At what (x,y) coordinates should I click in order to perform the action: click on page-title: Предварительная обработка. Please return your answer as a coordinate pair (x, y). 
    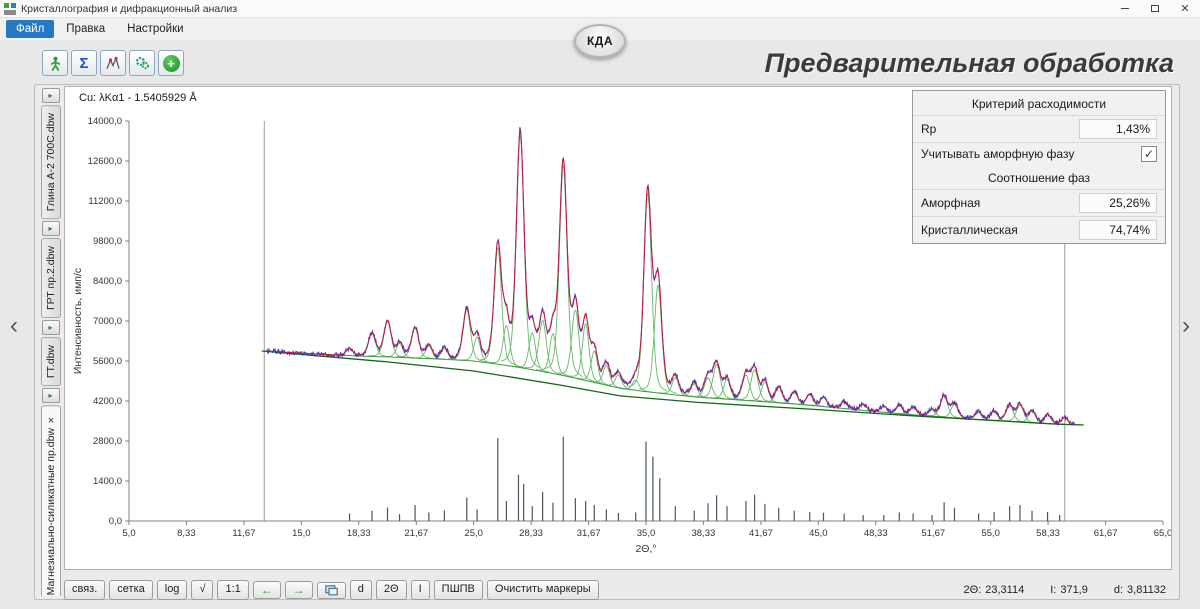
    Looking at the image, I should click on (969, 62).